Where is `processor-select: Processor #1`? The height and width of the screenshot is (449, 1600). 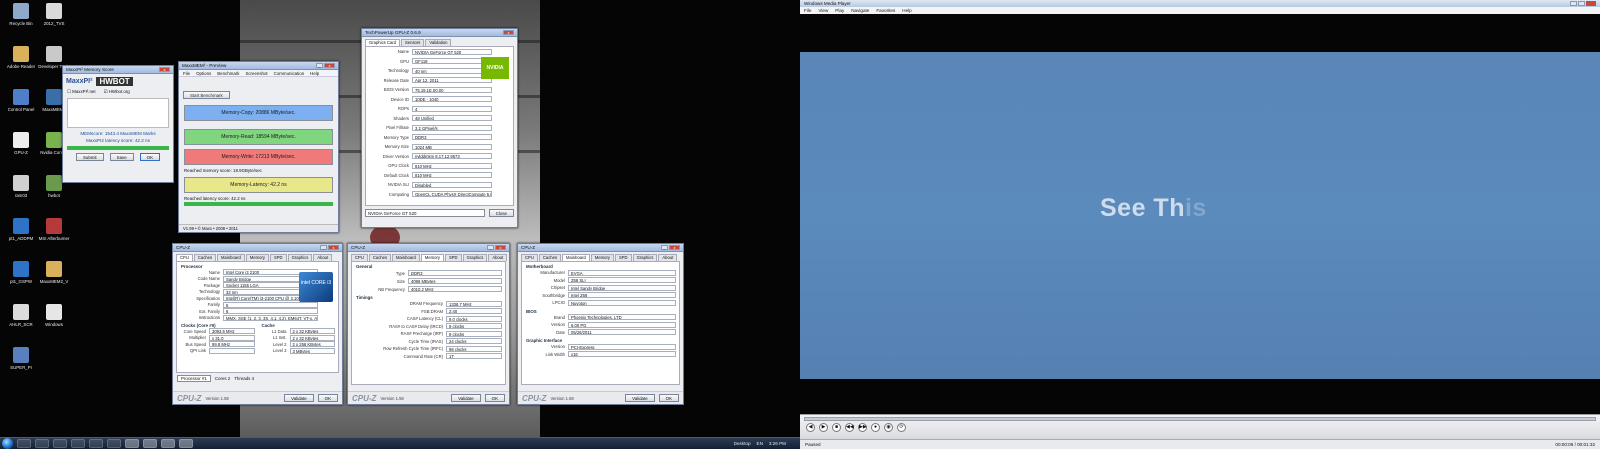 processor-select: Processor #1 is located at coordinates (194, 378).